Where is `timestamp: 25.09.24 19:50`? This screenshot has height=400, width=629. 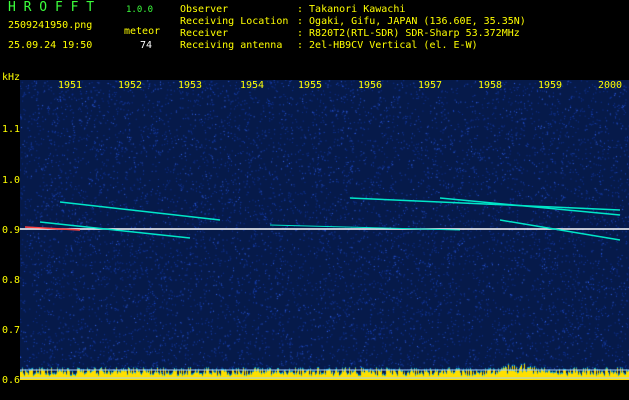
timestamp: 25.09.24 19:50 is located at coordinates (50, 45).